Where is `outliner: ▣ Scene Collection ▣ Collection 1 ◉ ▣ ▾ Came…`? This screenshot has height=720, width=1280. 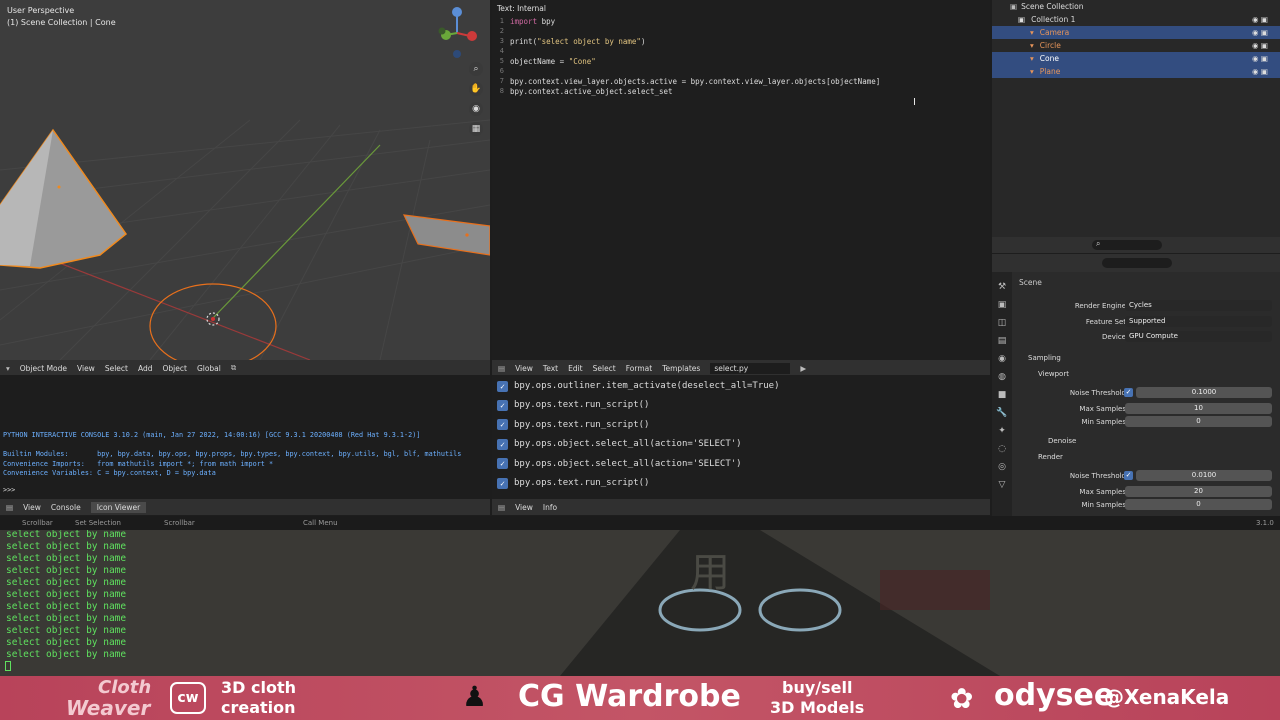
outliner: ▣ Scene Collection ▣ Collection 1 ◉ ▣ ▾ Came… is located at coordinates (1136, 126).